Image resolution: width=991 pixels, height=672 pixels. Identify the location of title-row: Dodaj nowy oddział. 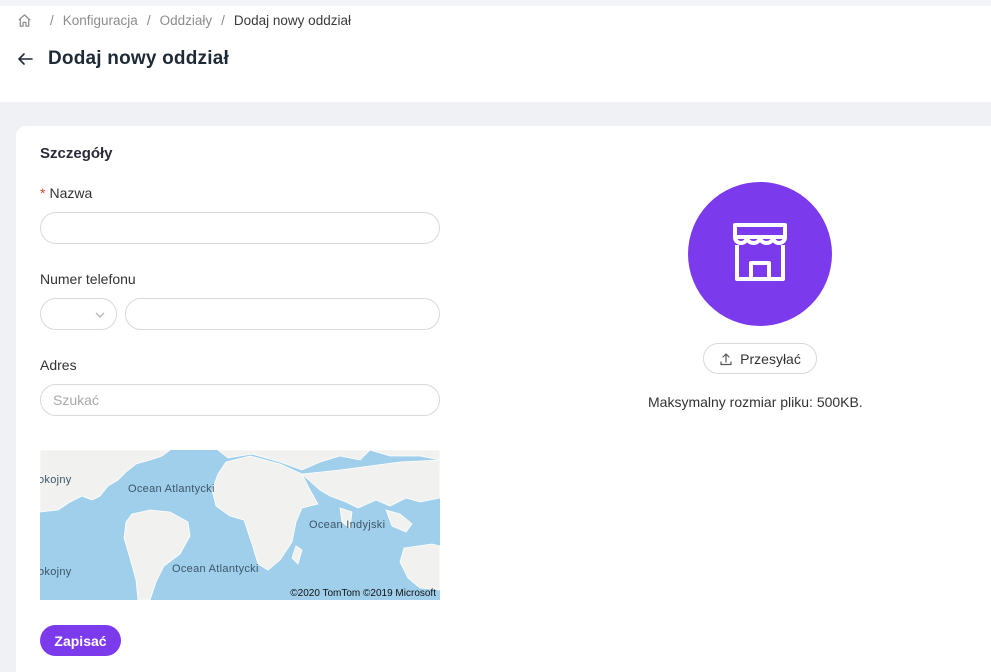
(122, 59).